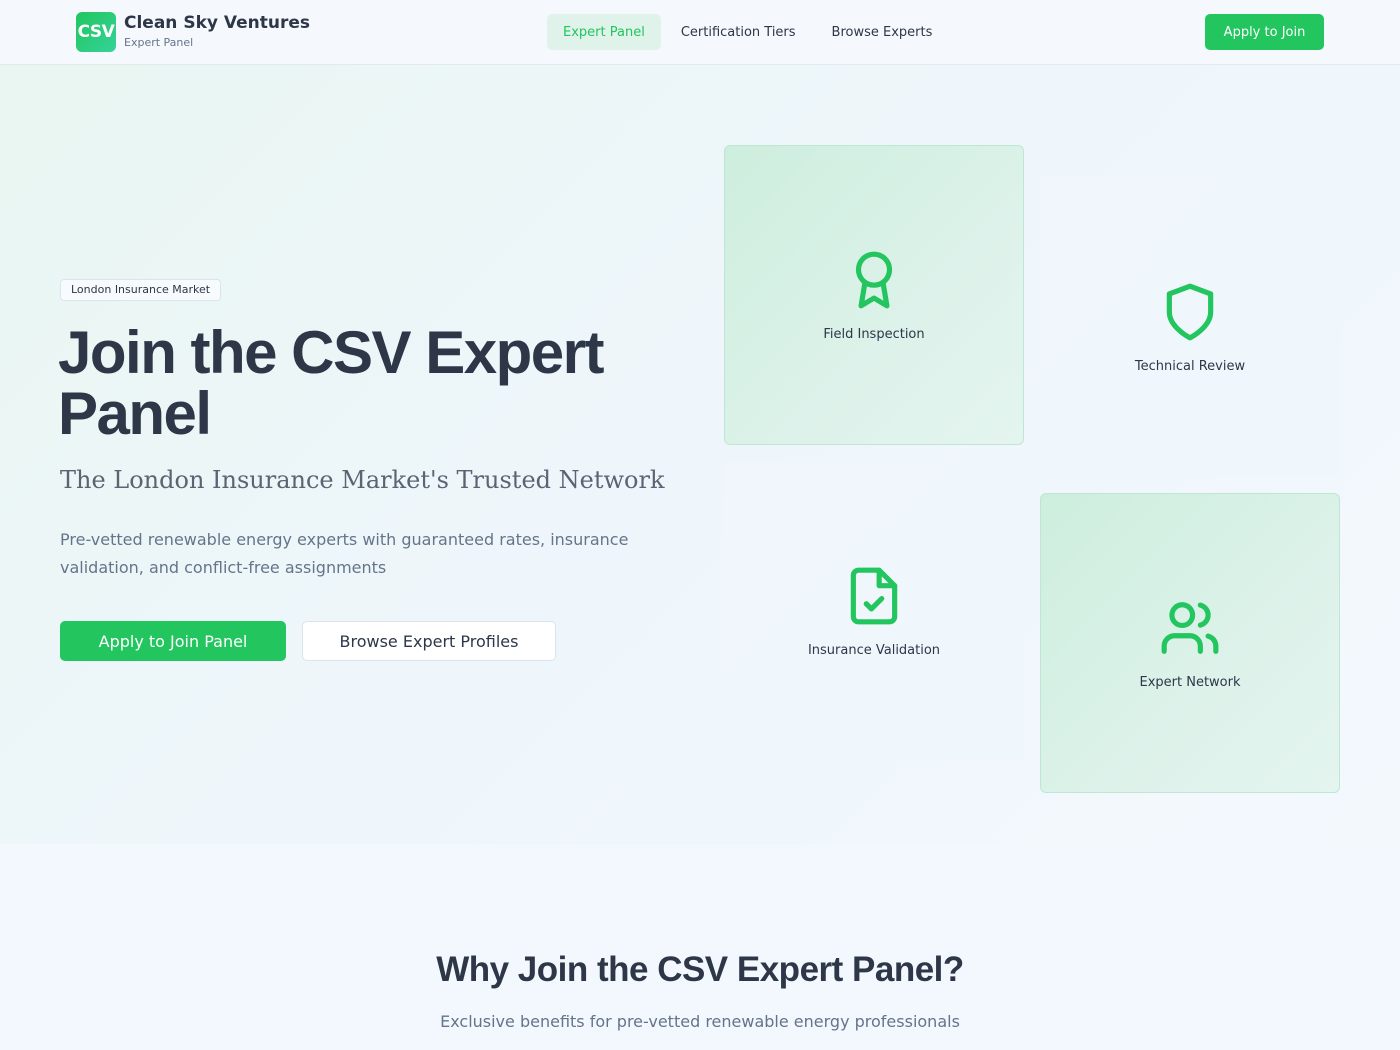  What do you see at coordinates (159, 42) in the screenshot?
I see `brand-subtitle: Expert Panel` at bounding box center [159, 42].